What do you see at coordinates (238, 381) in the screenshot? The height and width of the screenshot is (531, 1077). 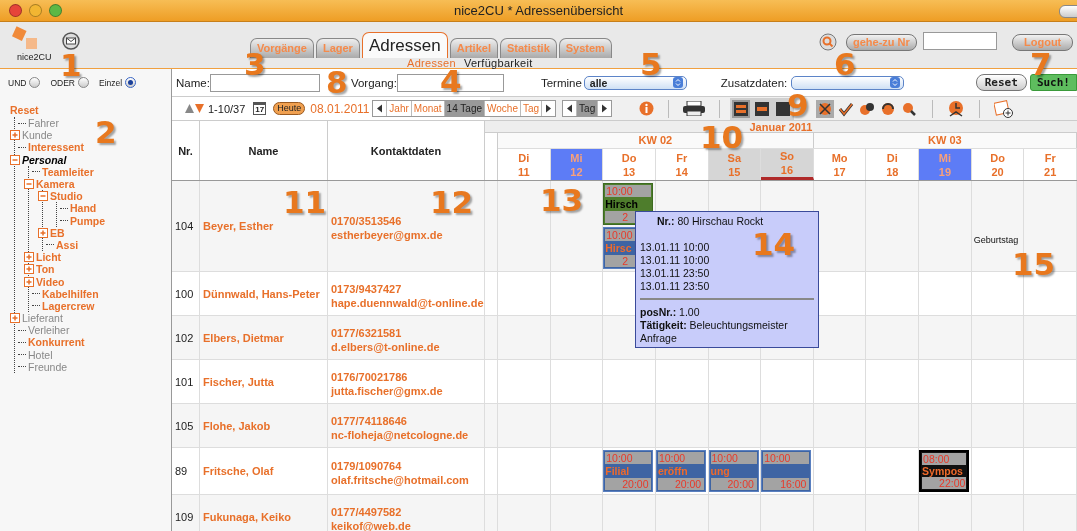 I see `contact-name: Fischer, Jutta` at bounding box center [238, 381].